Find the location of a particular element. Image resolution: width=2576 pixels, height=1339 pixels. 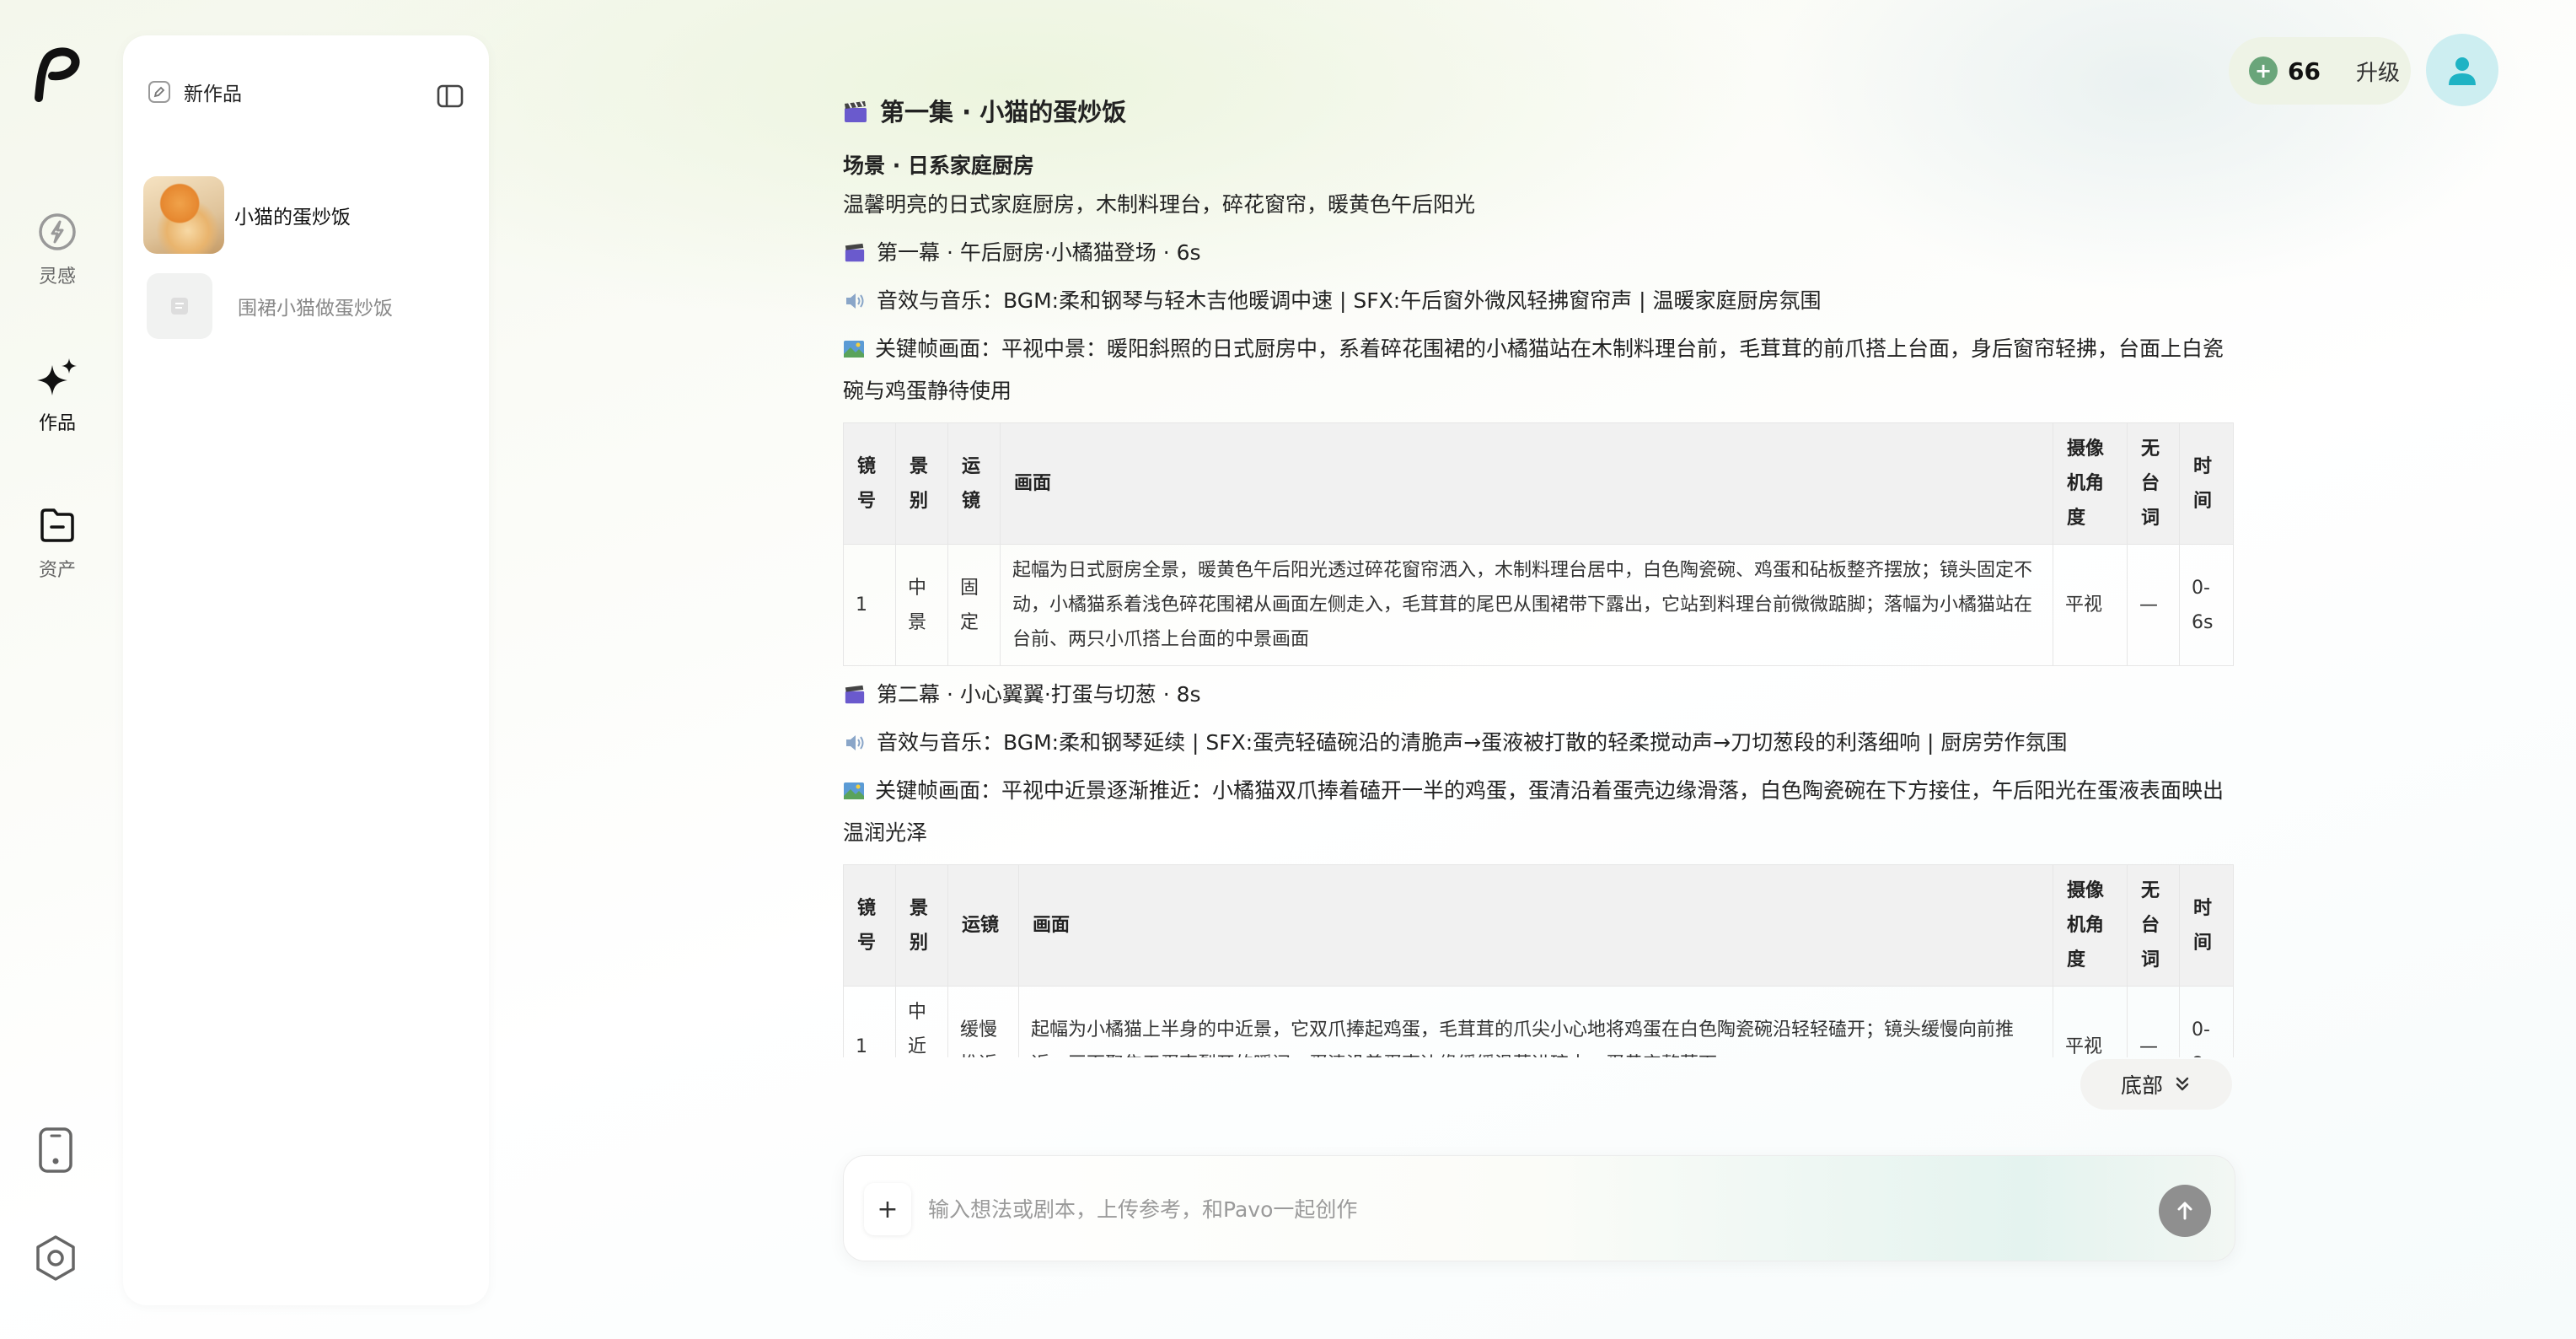

prompt-input is located at coordinates (1518, 1209).